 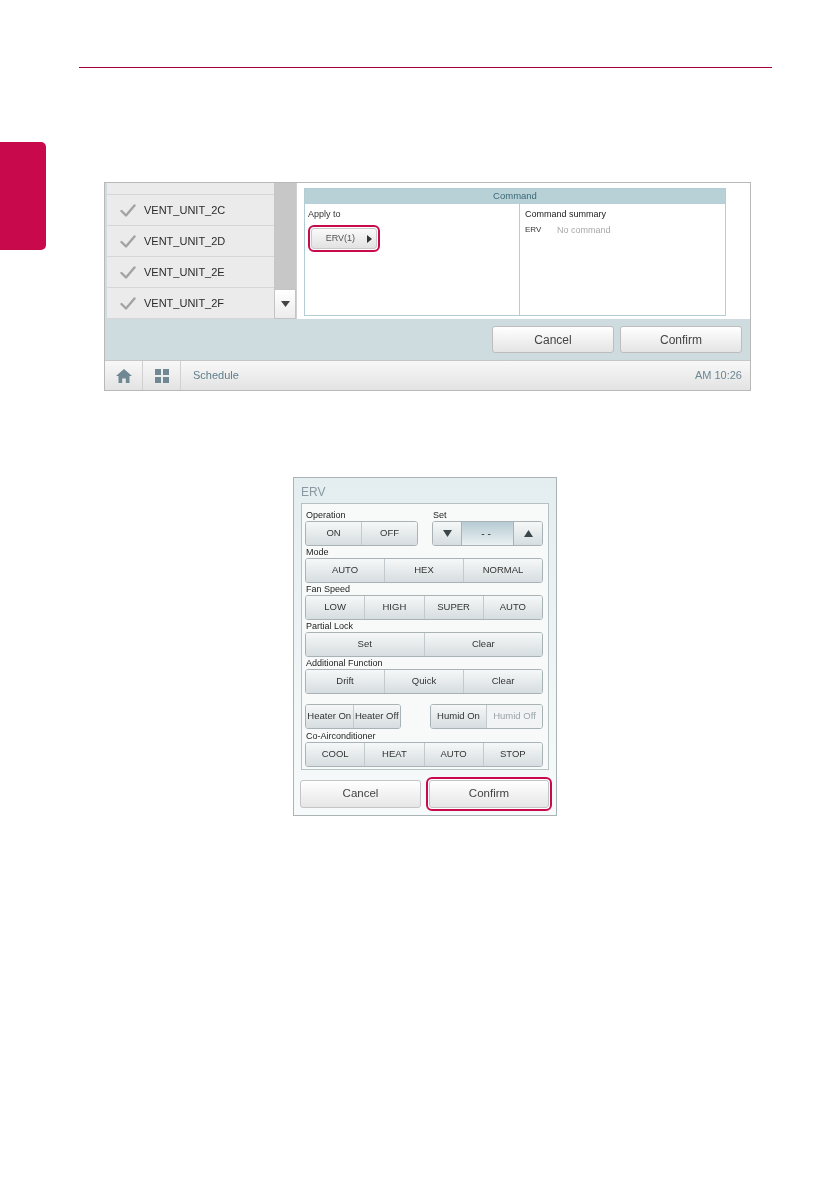 I want to click on option-button: Drift, so click(x=345, y=681).